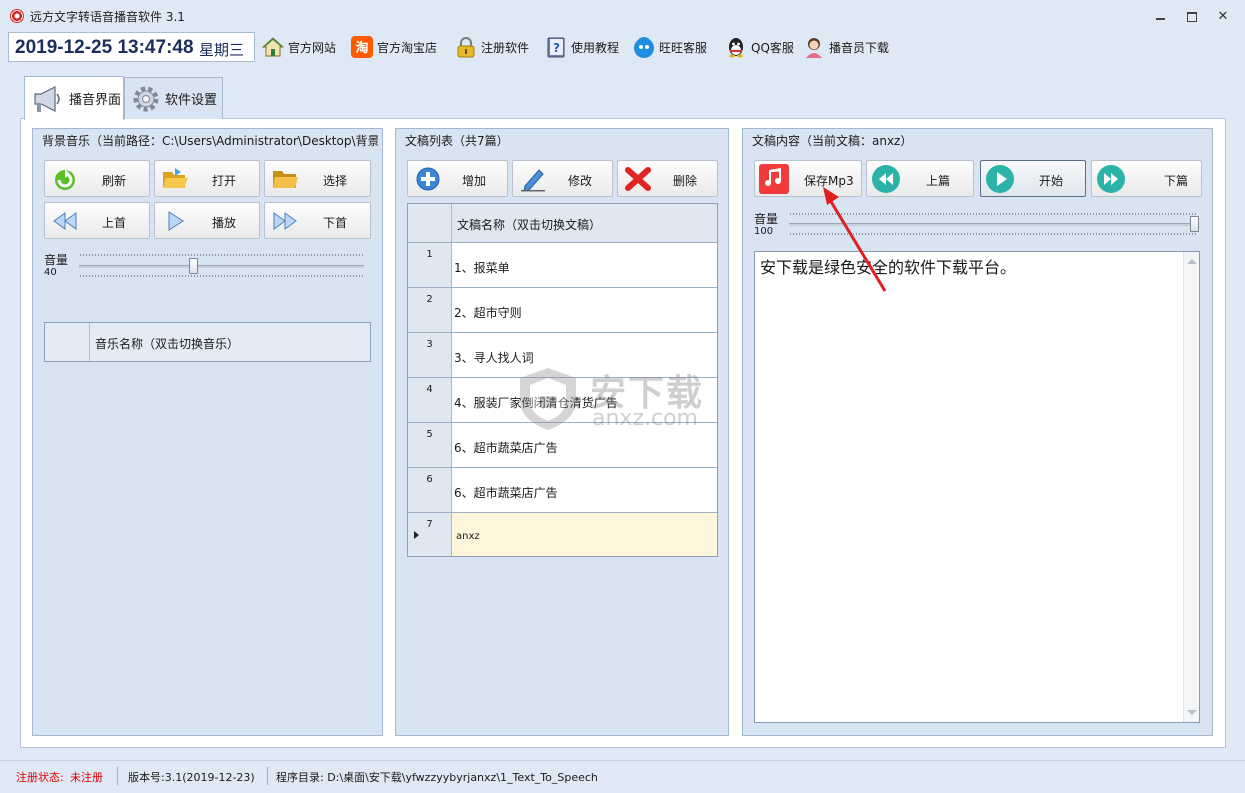  What do you see at coordinates (221, 255) in the screenshot?
I see `music-volume-ticks-top` at bounding box center [221, 255].